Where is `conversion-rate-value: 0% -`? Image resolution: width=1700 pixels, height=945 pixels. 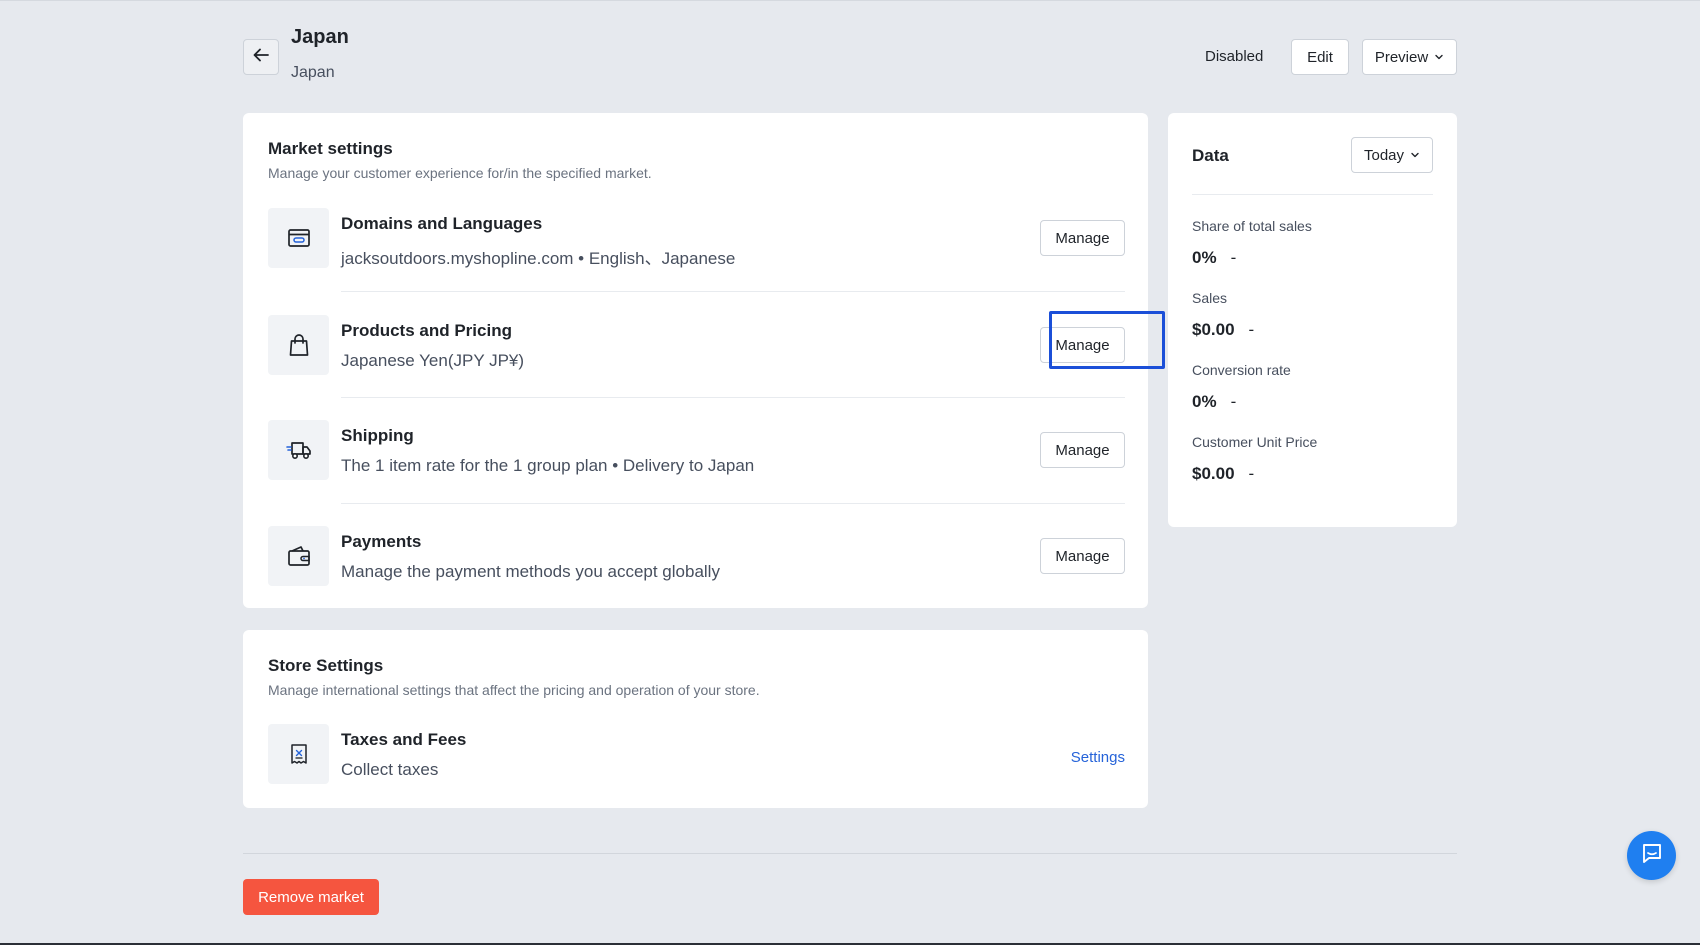
conversion-rate-value: 0% - is located at coordinates (1214, 402).